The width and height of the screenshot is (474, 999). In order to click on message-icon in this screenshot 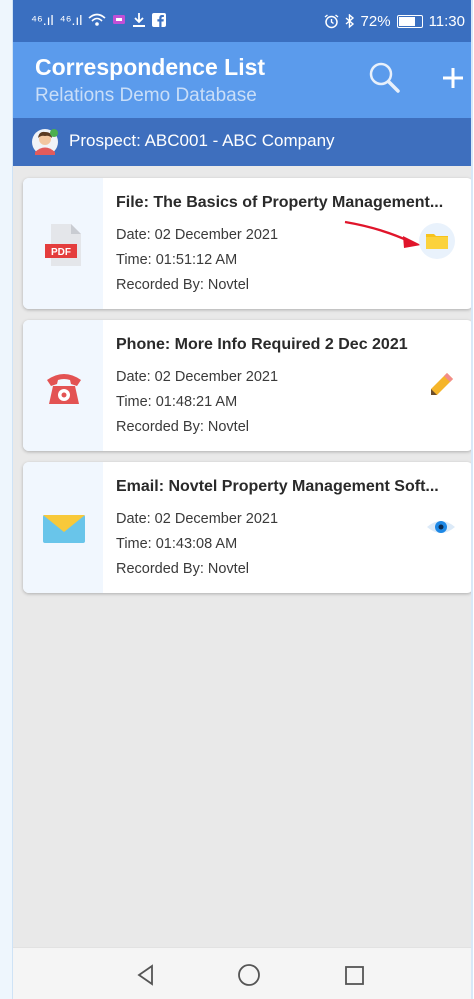, I will do `click(119, 19)`.